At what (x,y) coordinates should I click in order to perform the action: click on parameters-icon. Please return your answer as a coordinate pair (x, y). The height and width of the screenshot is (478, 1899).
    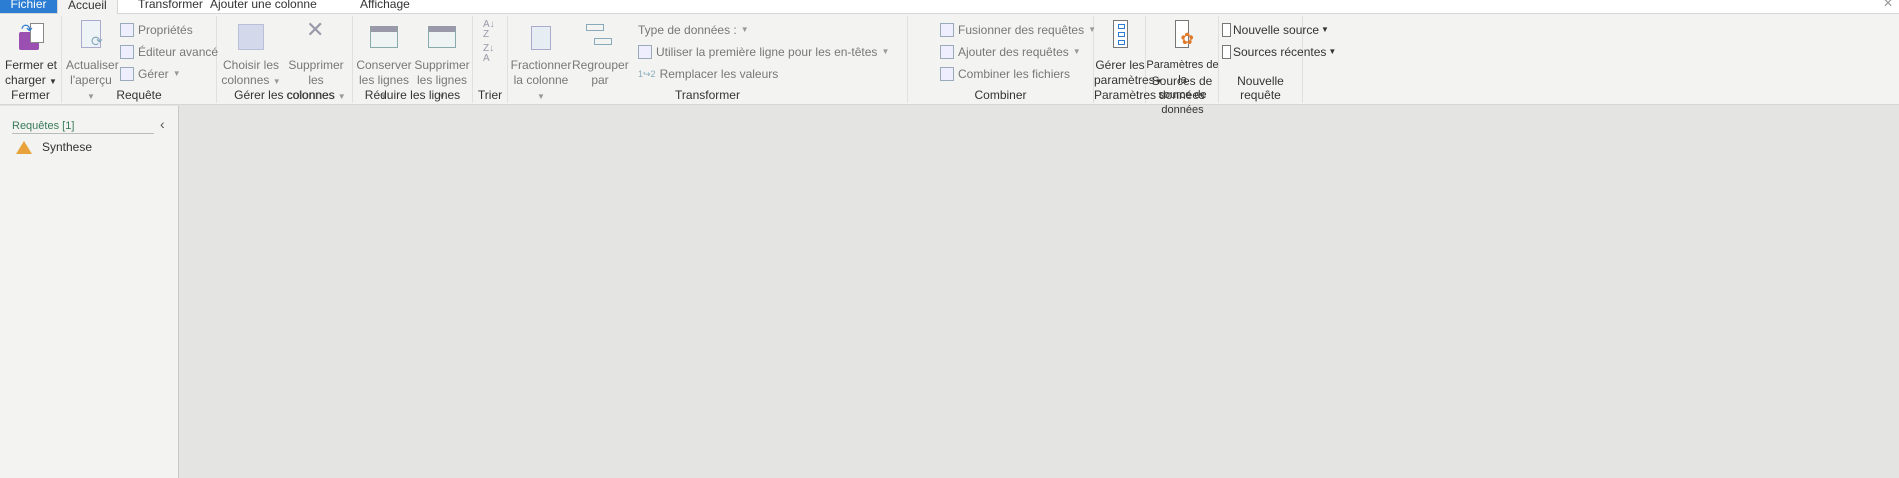
    Looking at the image, I should click on (1120, 36).